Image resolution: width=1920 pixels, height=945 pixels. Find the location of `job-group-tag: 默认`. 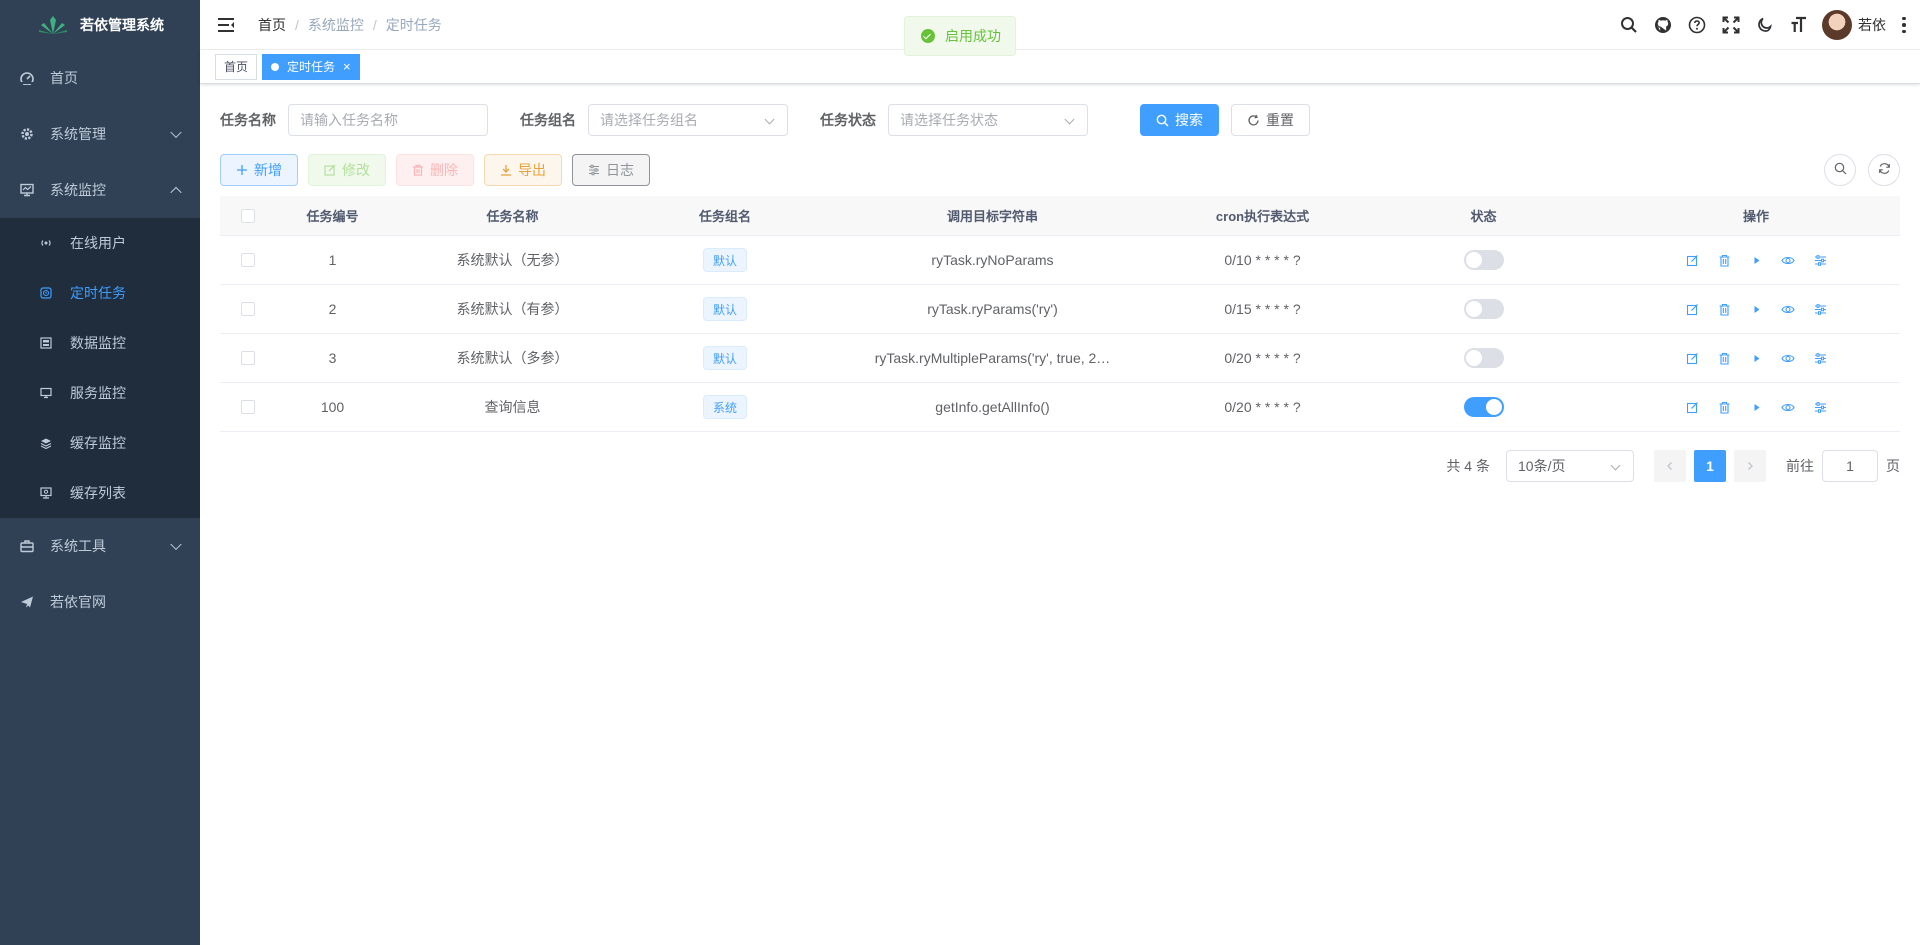

job-group-tag: 默认 is located at coordinates (724, 309).